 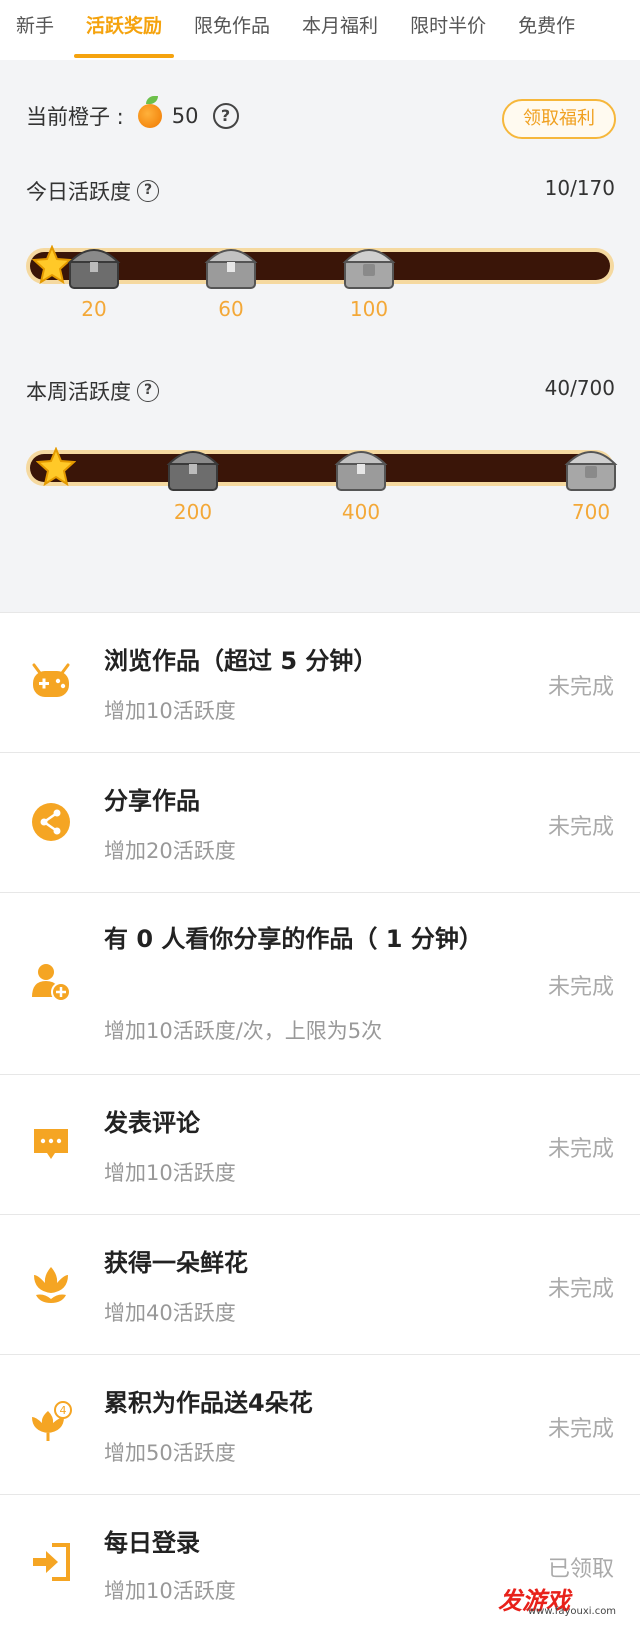 I want to click on daily-milestone-20: 20, so click(x=94, y=309).